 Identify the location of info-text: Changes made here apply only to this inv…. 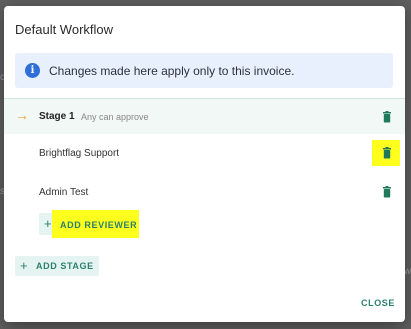
(172, 70).